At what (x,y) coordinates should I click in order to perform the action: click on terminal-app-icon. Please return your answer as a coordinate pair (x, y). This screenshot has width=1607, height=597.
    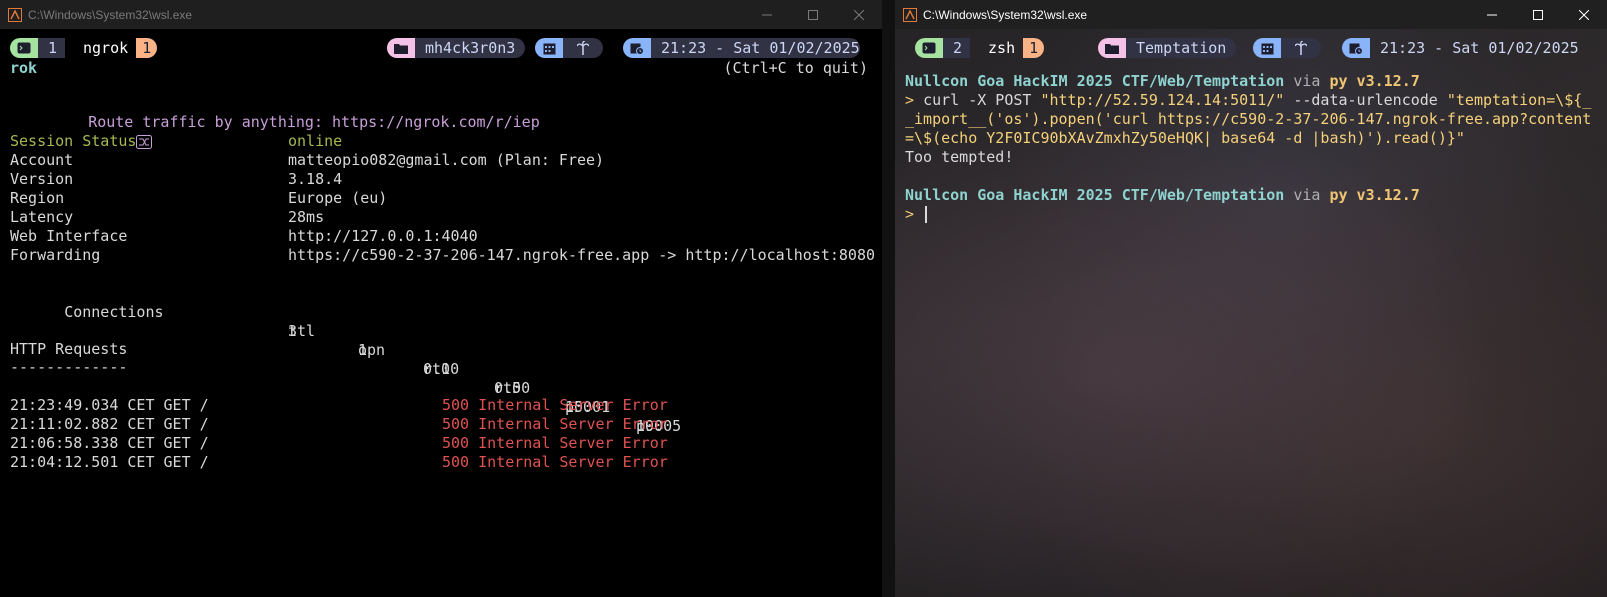
    Looking at the image, I should click on (910, 14).